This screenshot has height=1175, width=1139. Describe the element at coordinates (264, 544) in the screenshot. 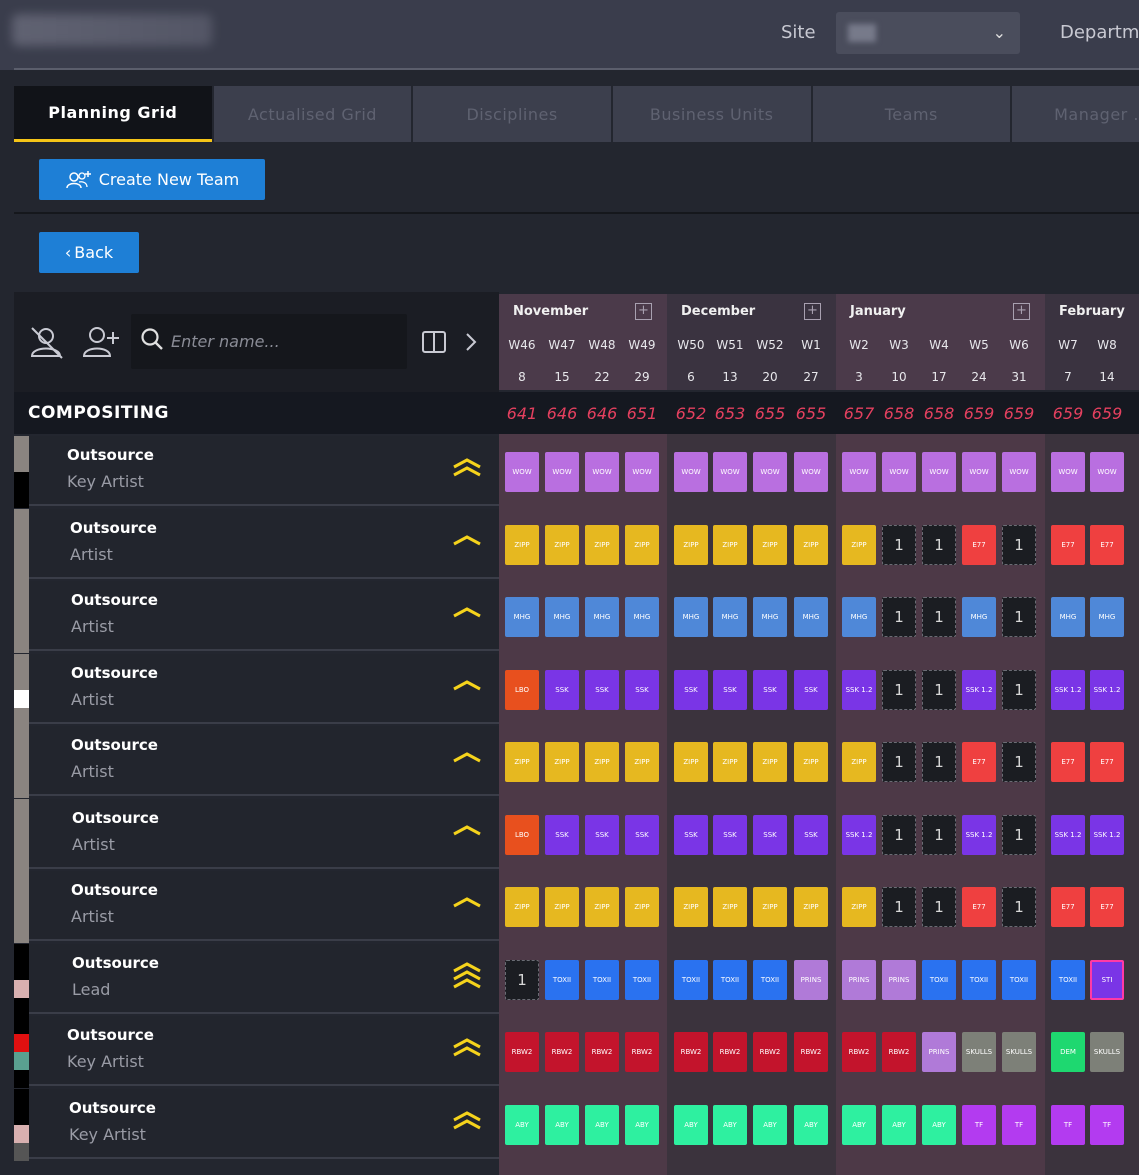

I see `team-row: Outsource Artist` at that location.